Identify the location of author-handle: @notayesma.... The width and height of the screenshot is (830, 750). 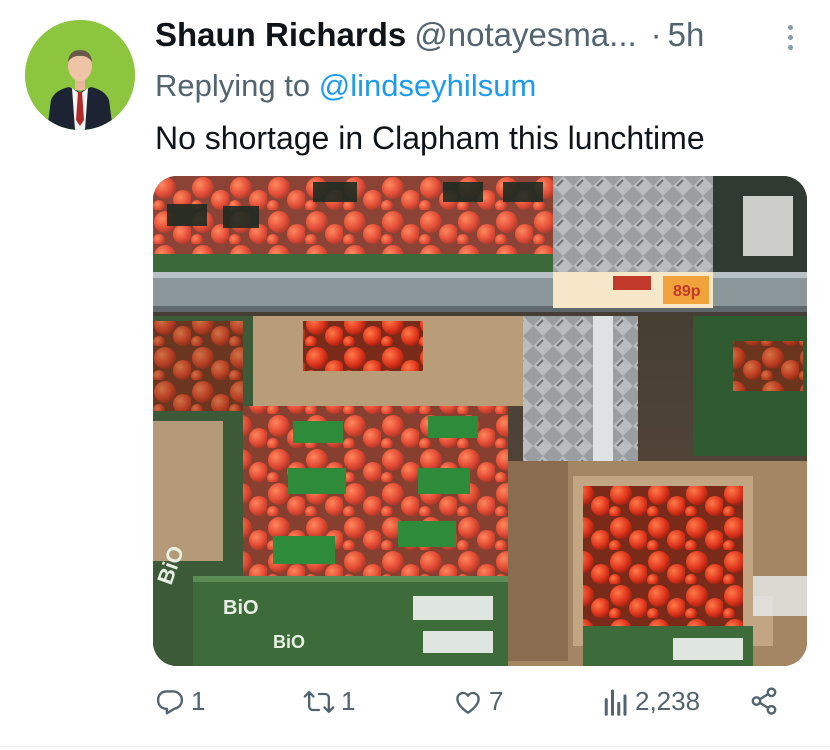
(525, 35).